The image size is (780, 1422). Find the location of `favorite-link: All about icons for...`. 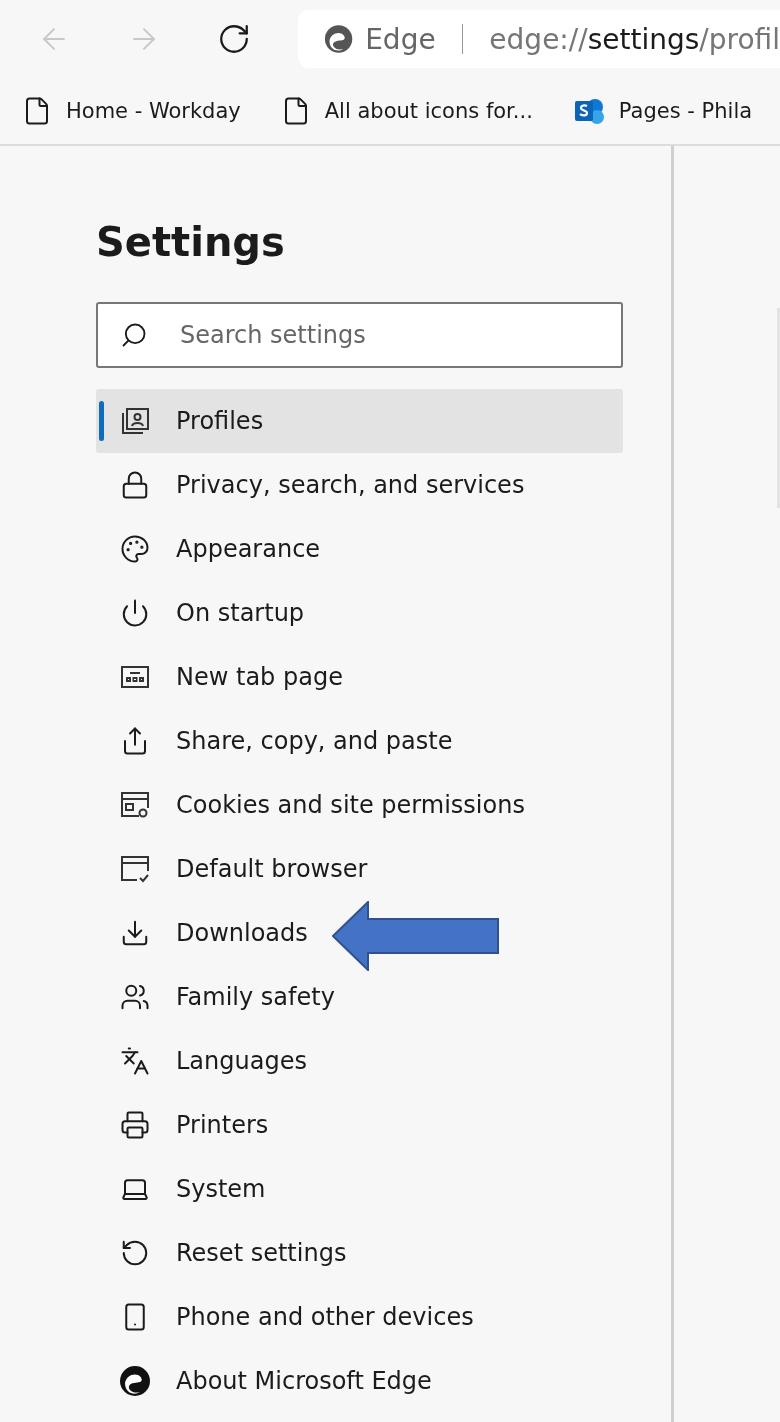

favorite-link: All about icons for... is located at coordinates (406, 111).